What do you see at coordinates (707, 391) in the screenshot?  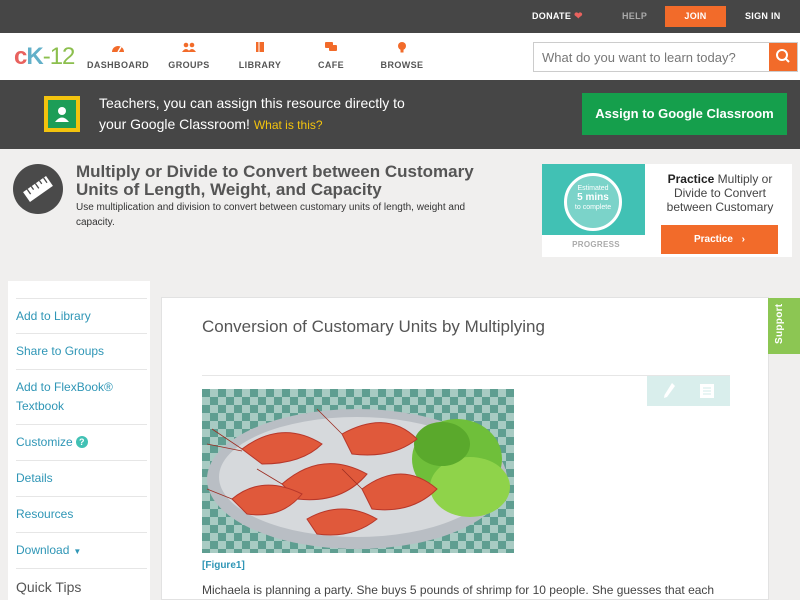 I see `notes-icon` at bounding box center [707, 391].